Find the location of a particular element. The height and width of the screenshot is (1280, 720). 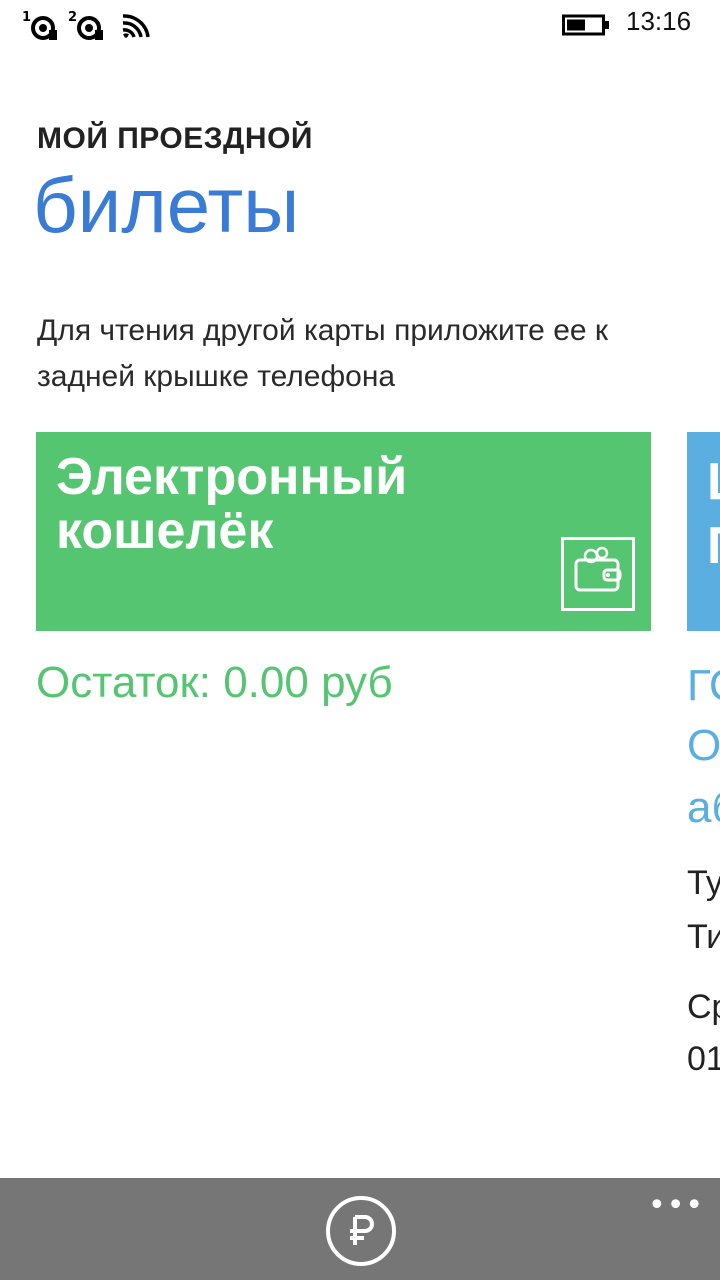

status-bar: 1 2 13:16 is located at coordinates (360, 24).